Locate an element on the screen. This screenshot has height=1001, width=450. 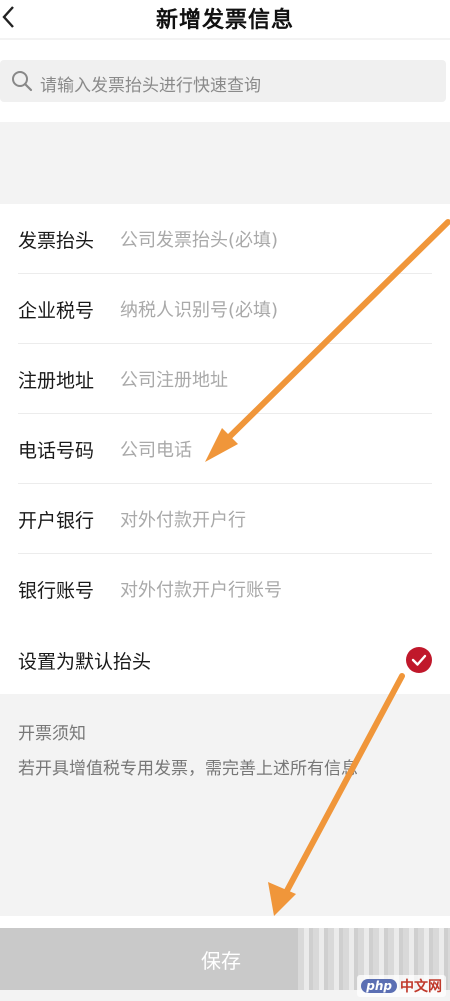
bank-input: 对外付款开户行 is located at coordinates (183, 519).